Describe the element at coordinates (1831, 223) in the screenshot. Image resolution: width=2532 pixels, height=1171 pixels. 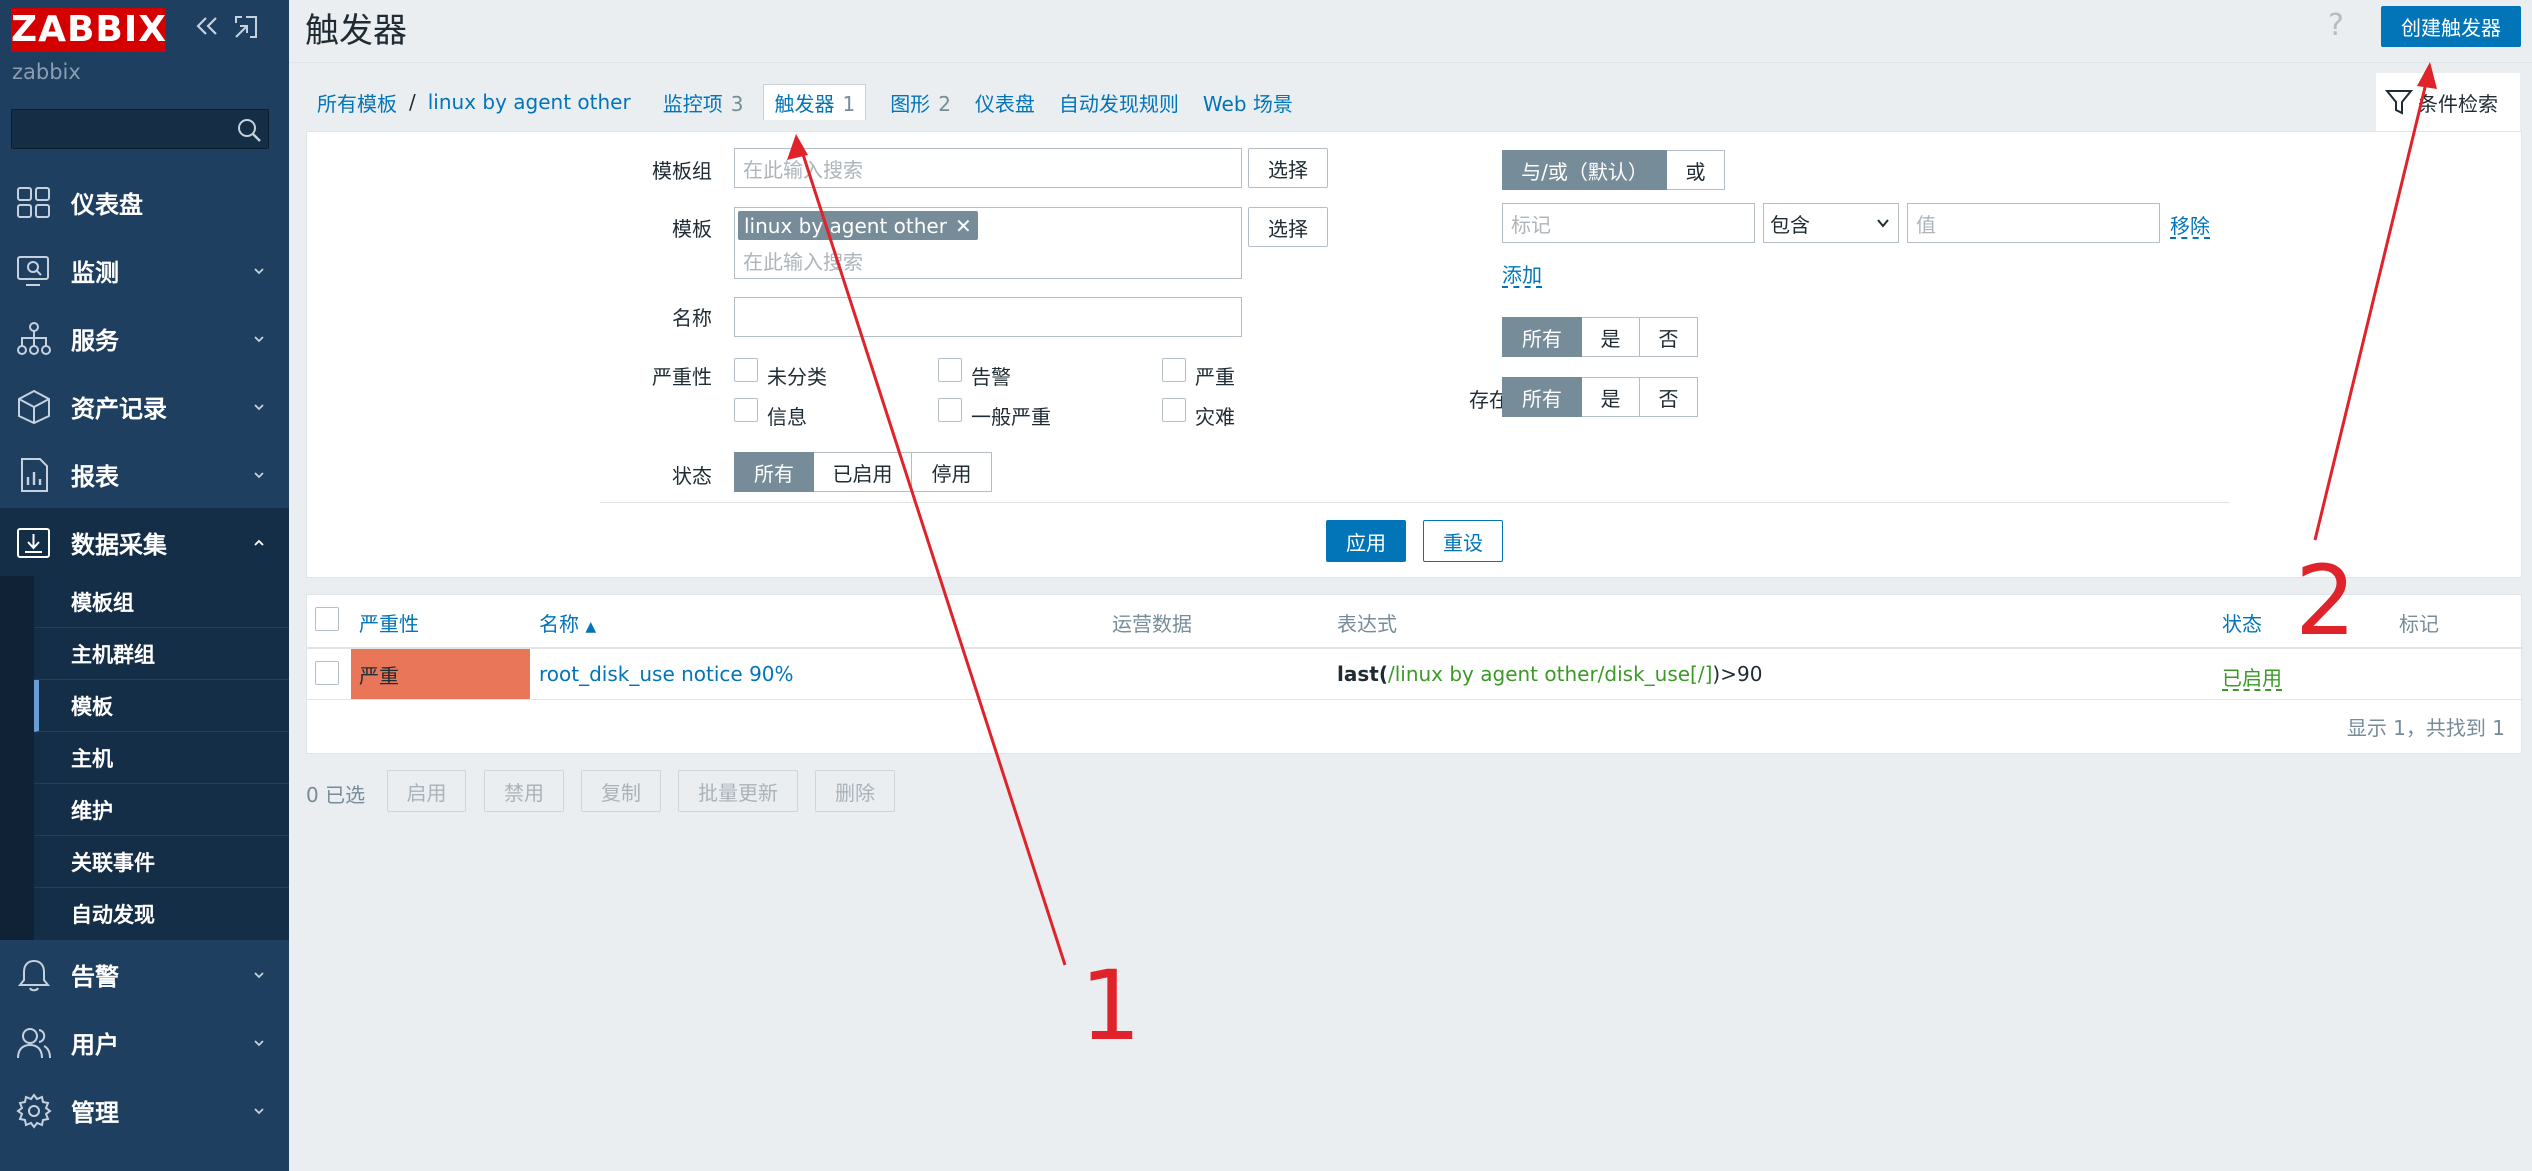
I see `tag-operator-select: 包含` at that location.